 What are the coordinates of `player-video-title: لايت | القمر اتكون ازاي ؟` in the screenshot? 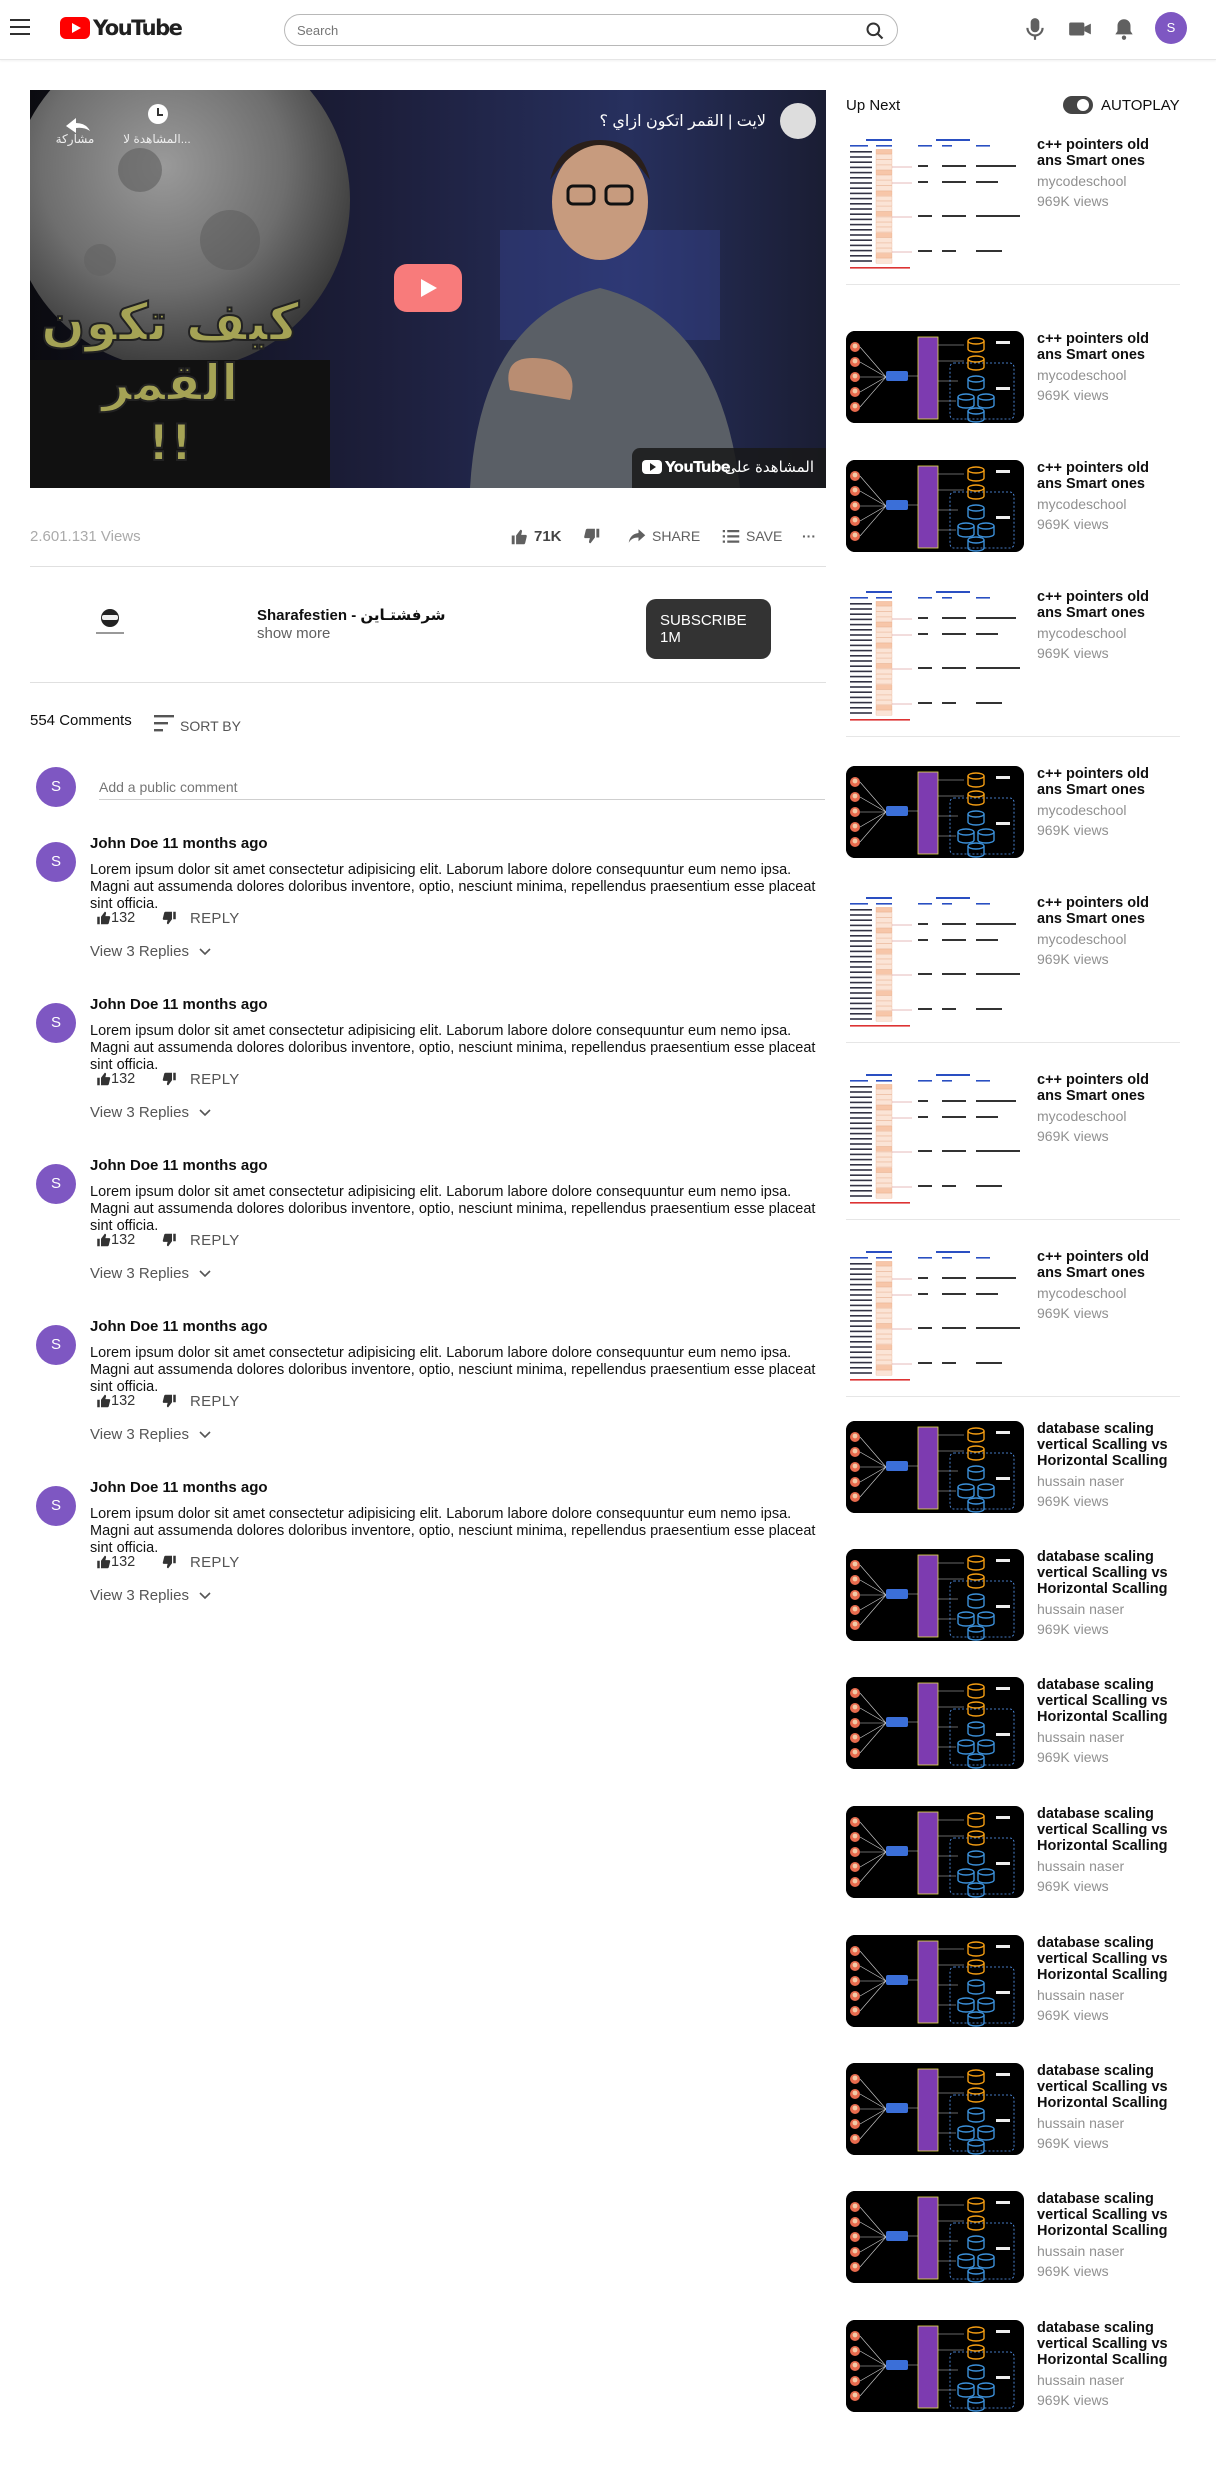 It's located at (682, 121).